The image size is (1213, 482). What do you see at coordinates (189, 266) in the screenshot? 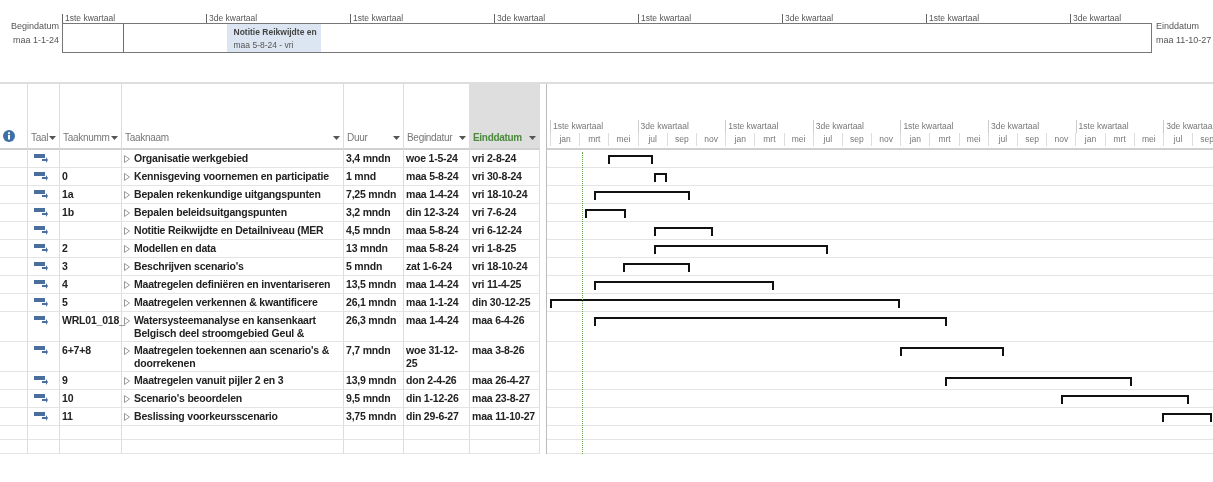
I see `task-name: Beschrijven scenario's` at bounding box center [189, 266].